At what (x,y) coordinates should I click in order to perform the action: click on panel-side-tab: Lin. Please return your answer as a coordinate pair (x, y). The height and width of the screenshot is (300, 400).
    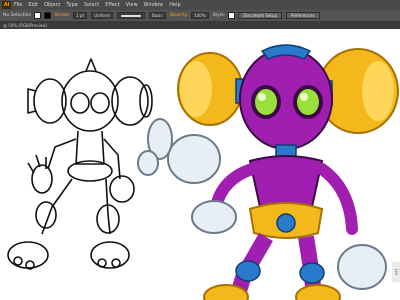
    Looking at the image, I should click on (396, 272).